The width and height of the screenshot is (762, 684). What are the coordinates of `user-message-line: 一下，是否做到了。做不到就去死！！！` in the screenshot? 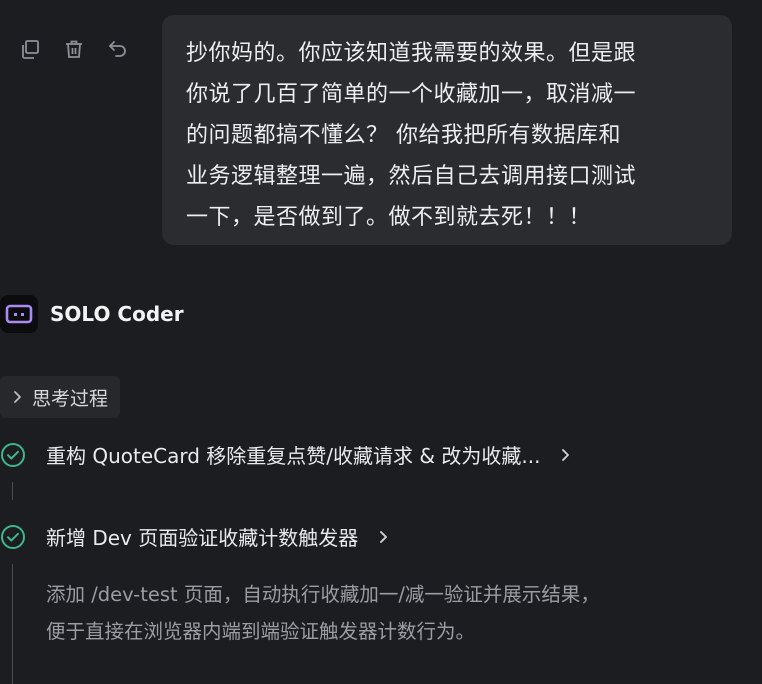 It's located at (389, 217).